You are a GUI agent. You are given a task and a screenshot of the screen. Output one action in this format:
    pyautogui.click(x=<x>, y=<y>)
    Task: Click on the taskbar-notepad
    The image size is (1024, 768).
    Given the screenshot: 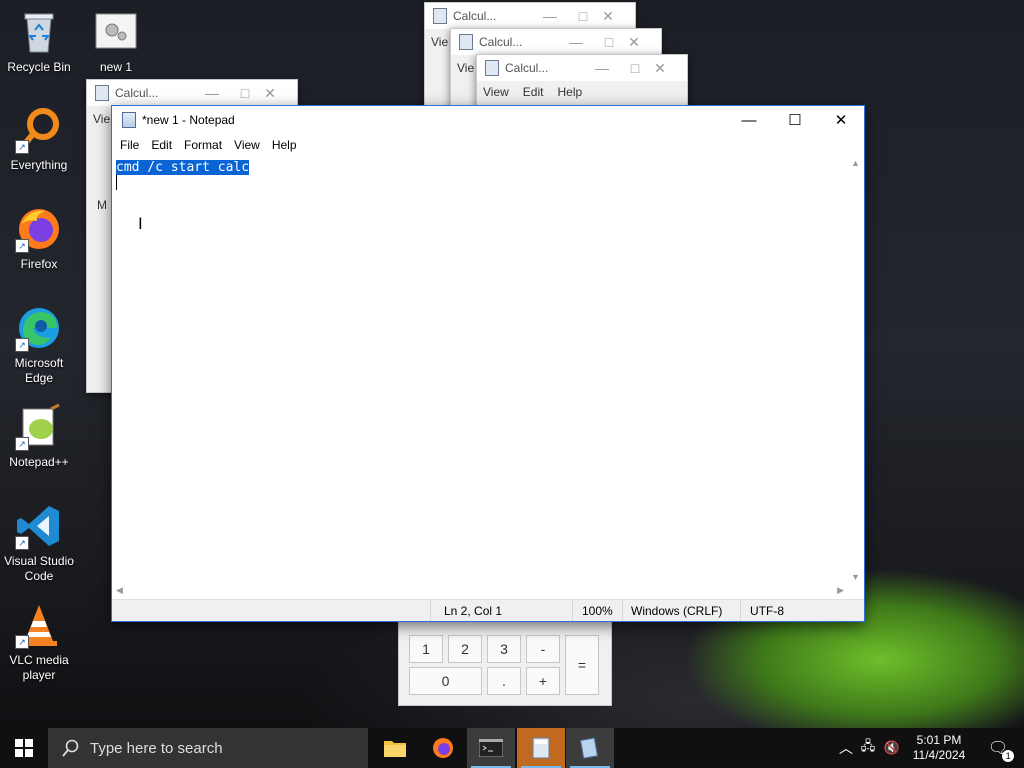 What is the action you would take?
    pyautogui.click(x=590, y=748)
    